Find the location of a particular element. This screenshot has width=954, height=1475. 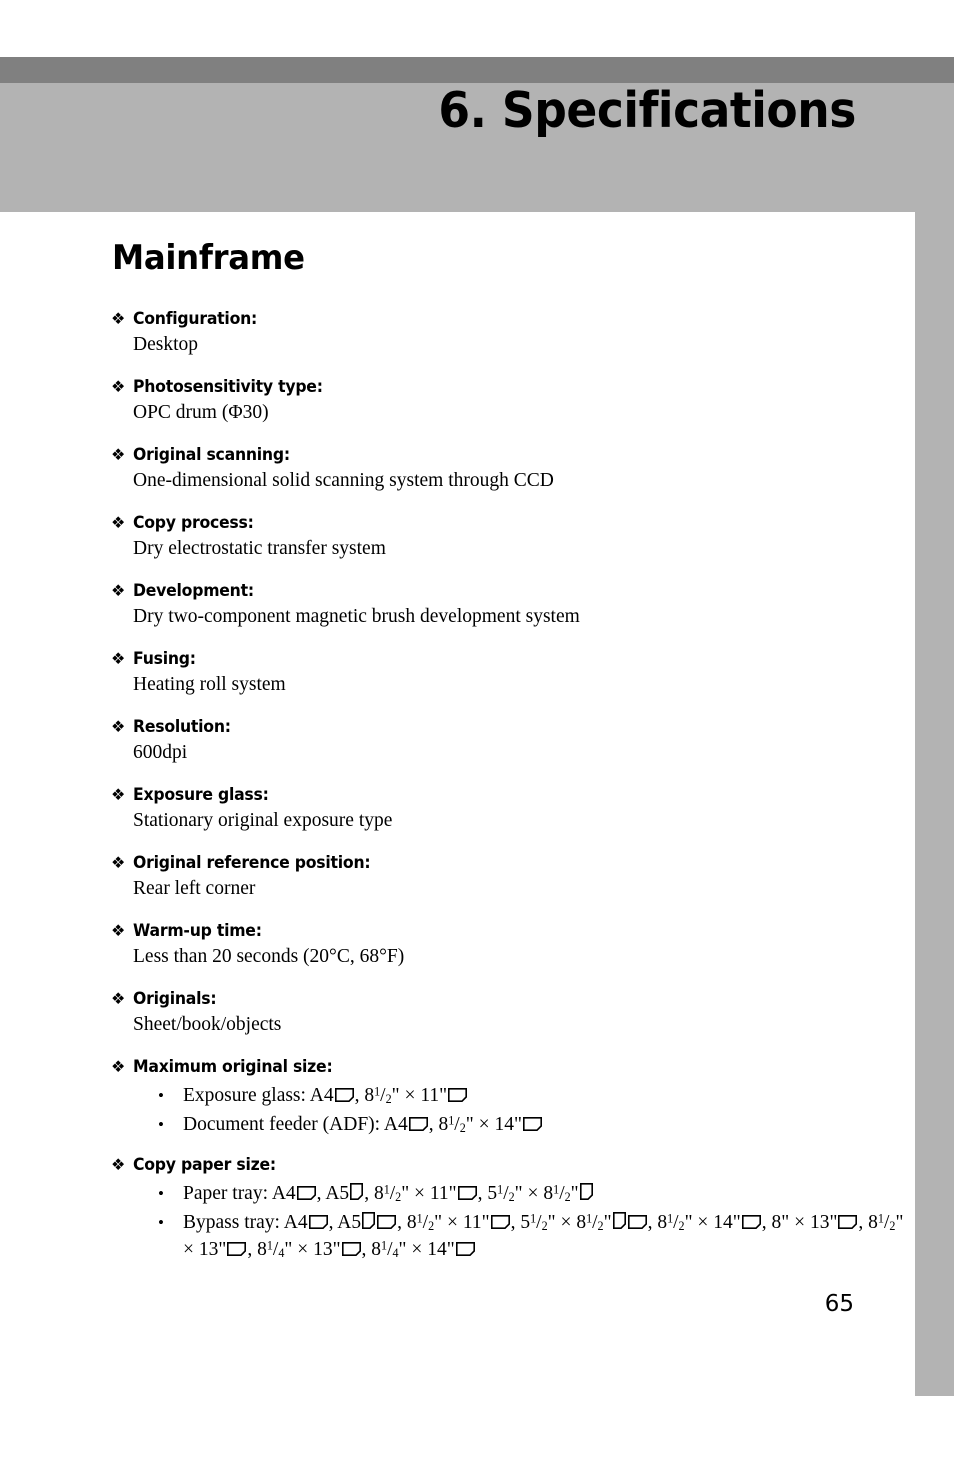

spec-description: Heating roll system is located at coordinates (209, 684).